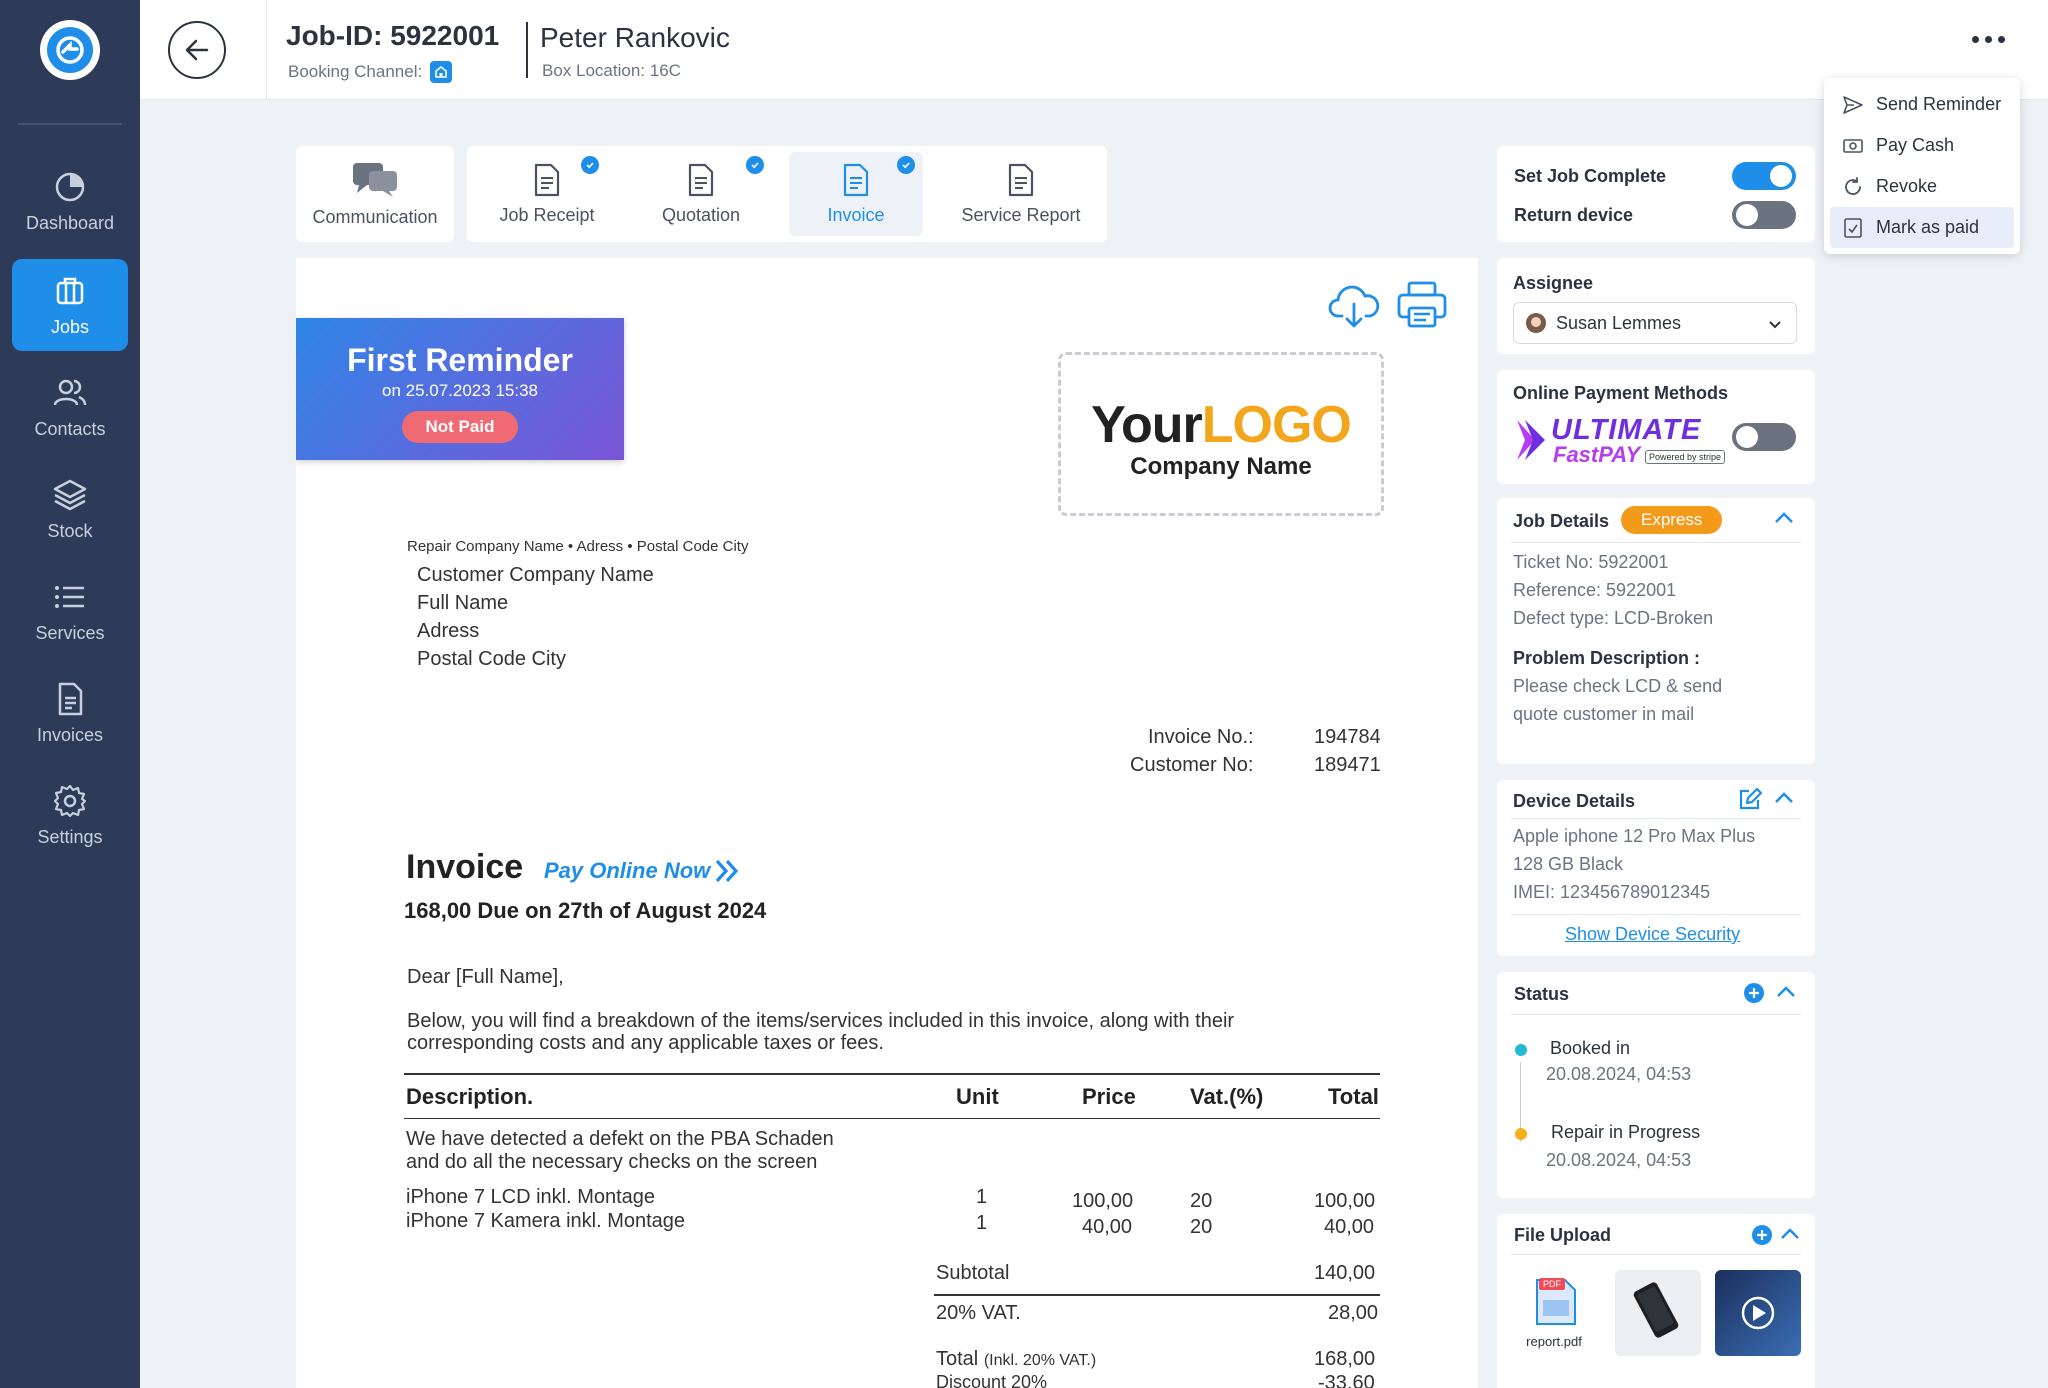  Describe the element at coordinates (266, 50) in the screenshot. I see `header-divider` at that location.